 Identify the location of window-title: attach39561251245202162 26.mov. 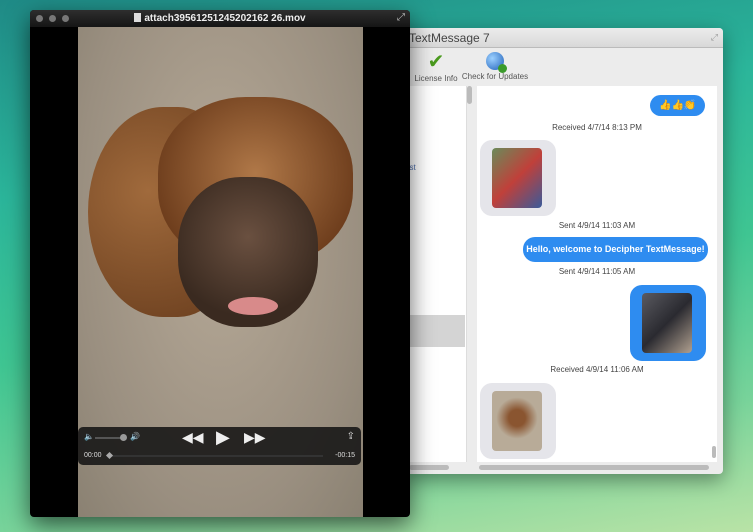
(220, 18).